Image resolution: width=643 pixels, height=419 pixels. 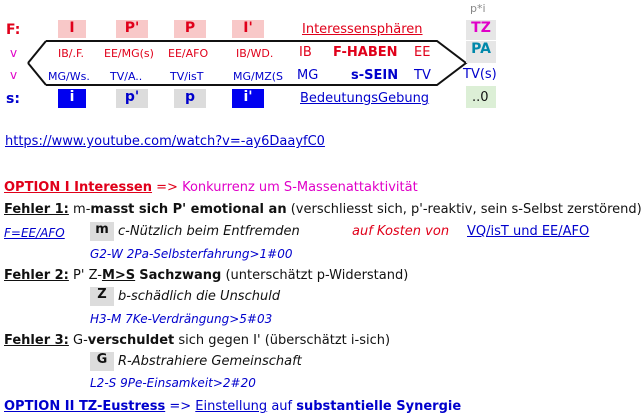 What do you see at coordinates (284, 340) in the screenshot?
I see `fehler3-rest: sich gegen I' (überschätzt i-sich)` at bounding box center [284, 340].